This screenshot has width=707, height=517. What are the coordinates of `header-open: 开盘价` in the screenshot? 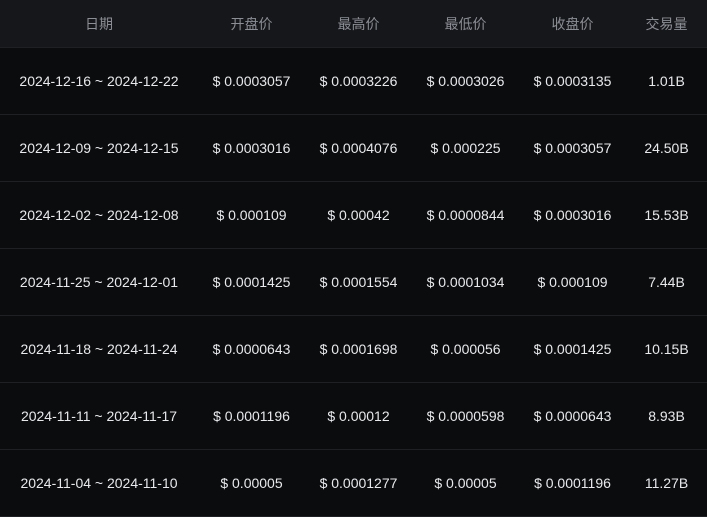 It's located at (251, 23).